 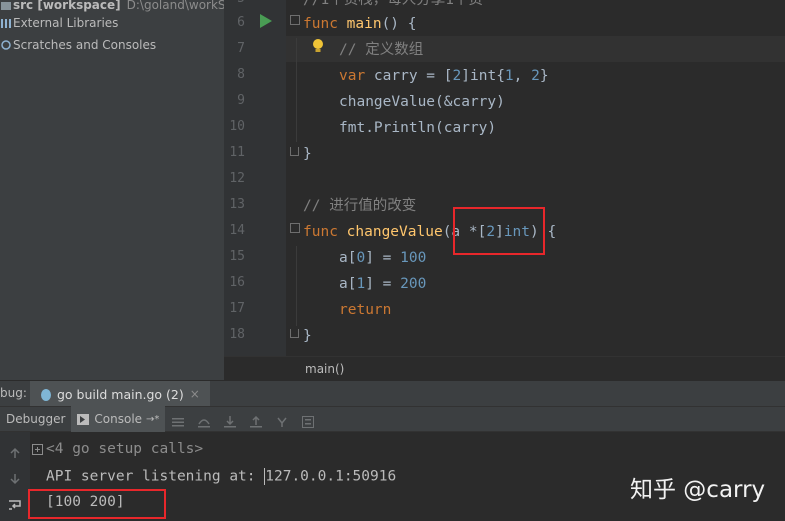 I want to click on pin-icon: →*, so click(x=152, y=419).